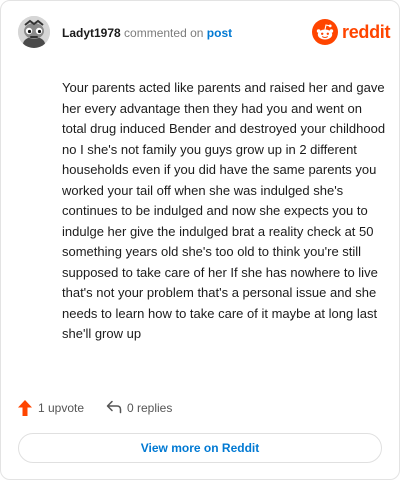  Describe the element at coordinates (91, 33) in the screenshot. I see `username-link: Ladyt1978` at that location.